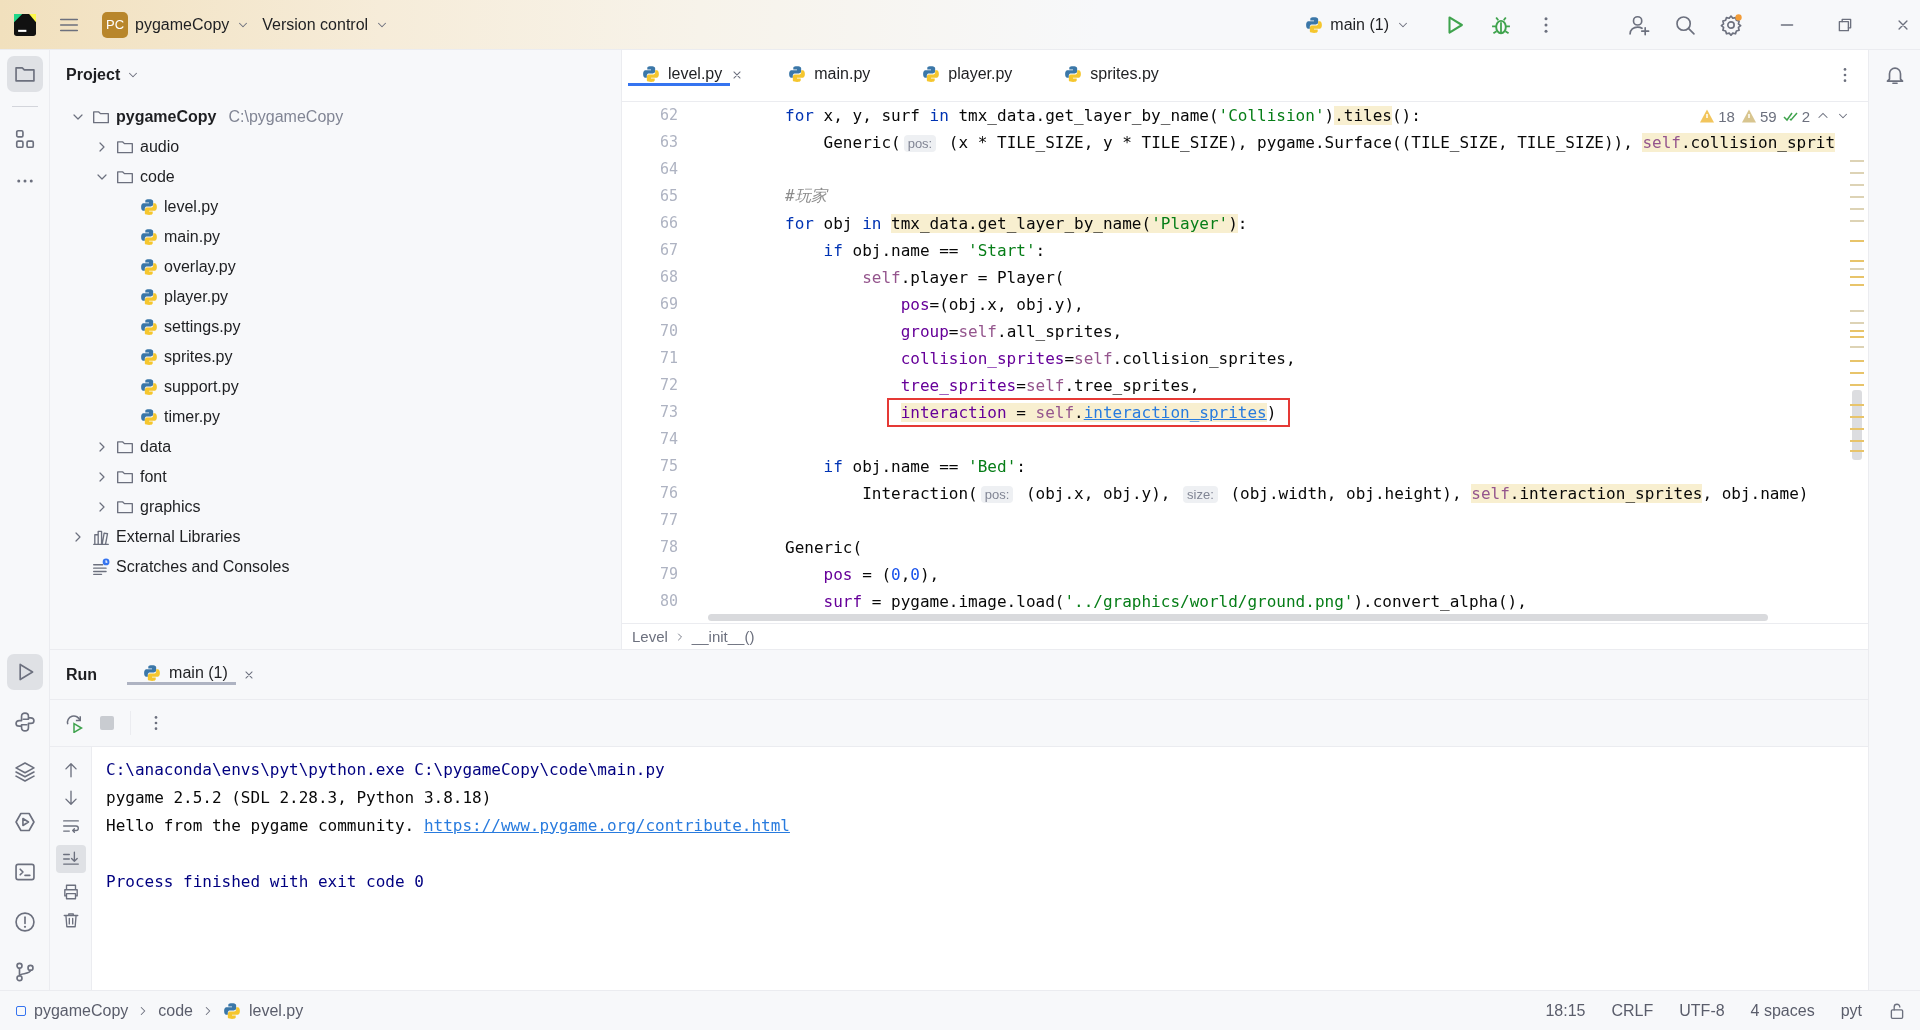  What do you see at coordinates (24, 74) in the screenshot?
I see `project-tool-button` at bounding box center [24, 74].